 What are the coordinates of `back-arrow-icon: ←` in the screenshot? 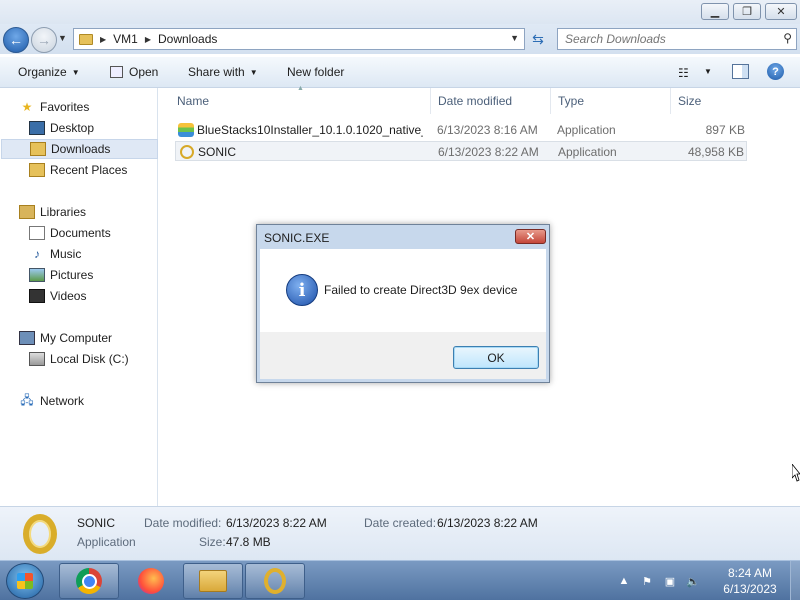 It's located at (16, 40).